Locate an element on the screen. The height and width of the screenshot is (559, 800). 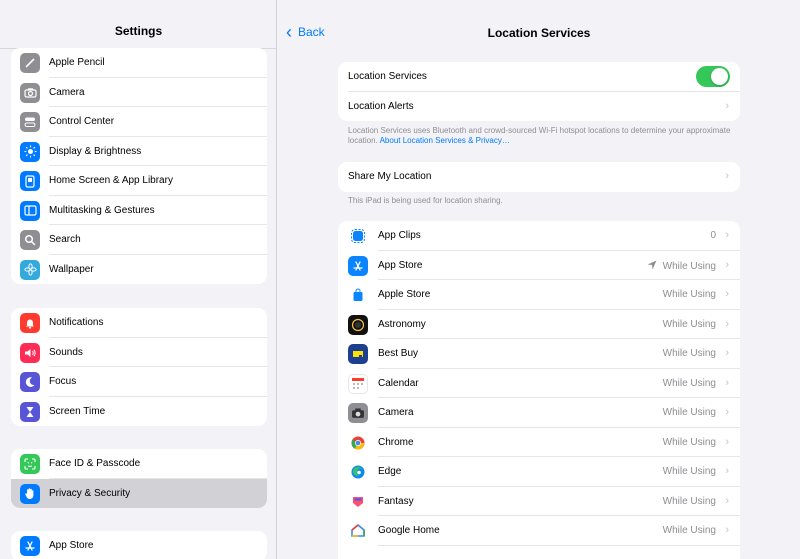
sidebar-item-label: Apple Pencil is located at coordinates (77, 63).